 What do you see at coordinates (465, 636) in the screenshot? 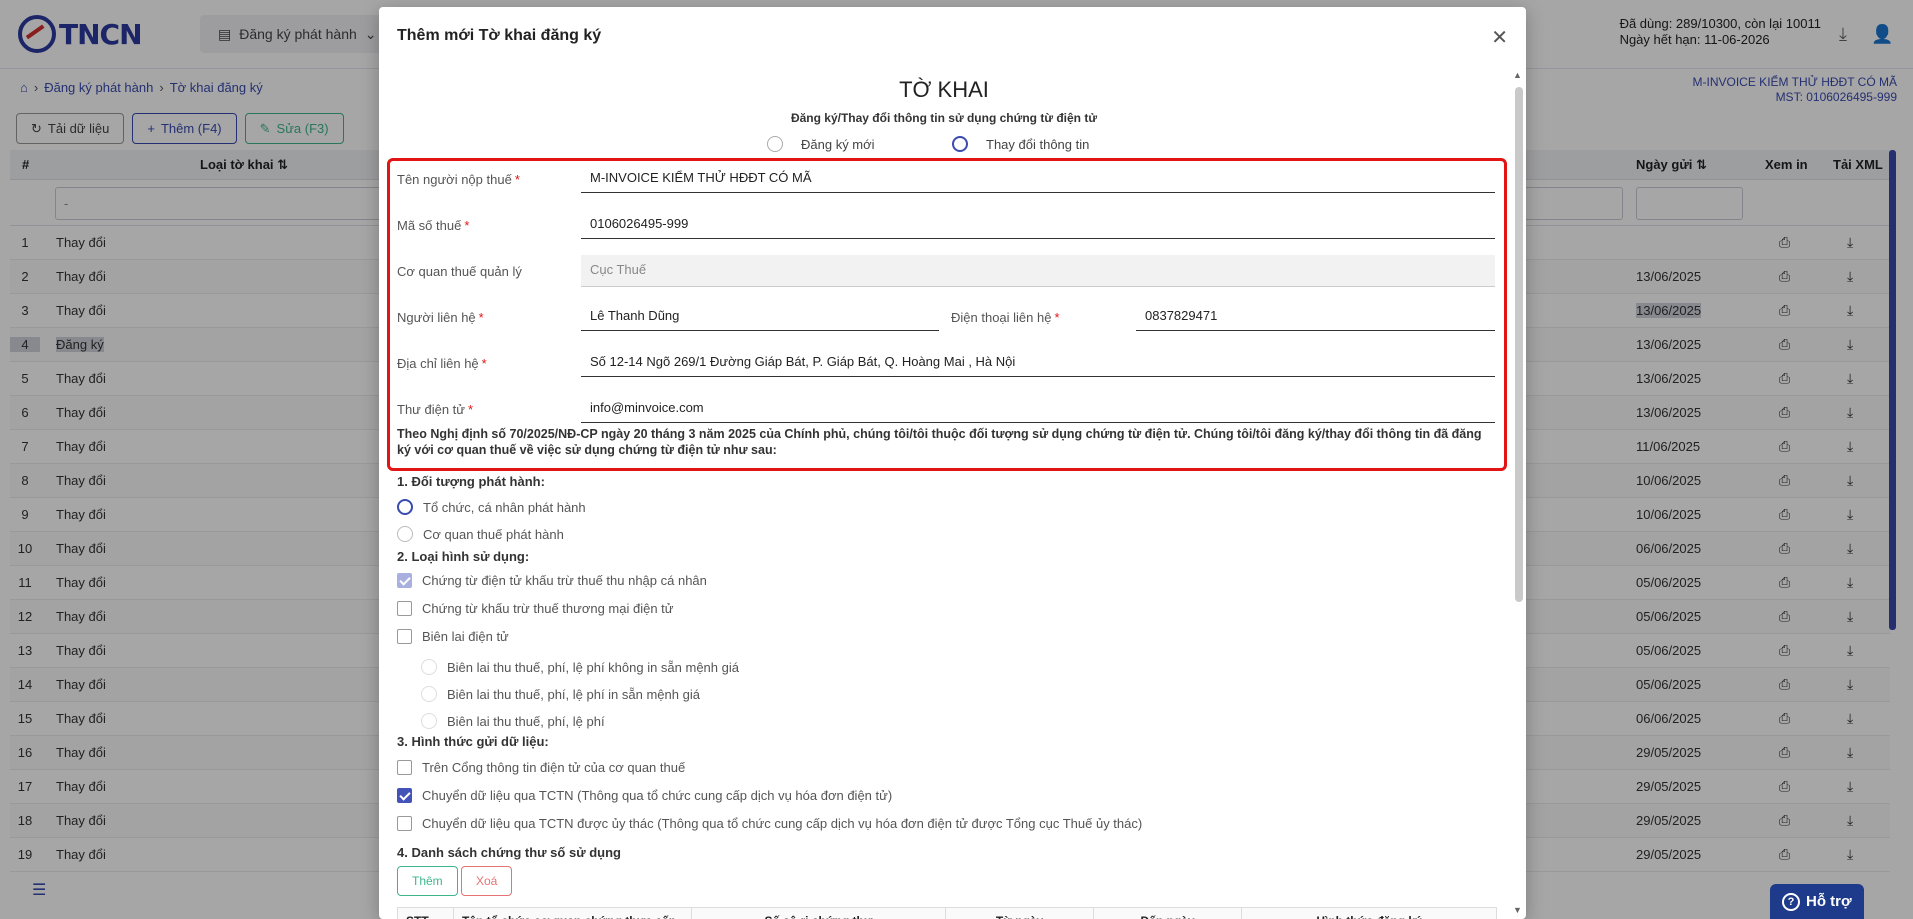
I see `option-label: Biên lai điện tử` at bounding box center [465, 636].